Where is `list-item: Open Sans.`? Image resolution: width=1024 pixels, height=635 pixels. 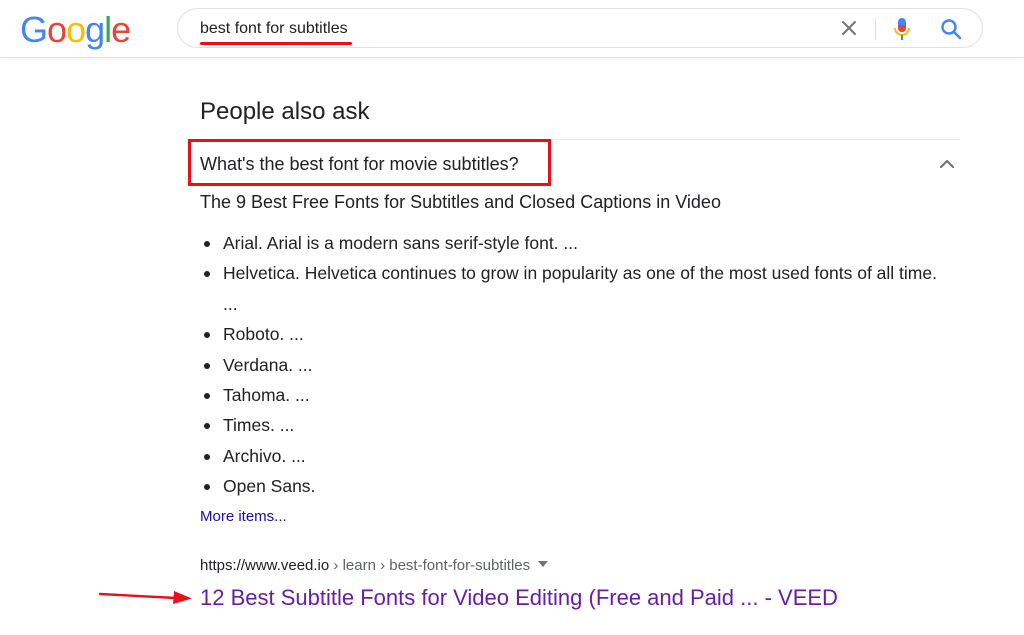 list-item: Open Sans. is located at coordinates (570, 486).